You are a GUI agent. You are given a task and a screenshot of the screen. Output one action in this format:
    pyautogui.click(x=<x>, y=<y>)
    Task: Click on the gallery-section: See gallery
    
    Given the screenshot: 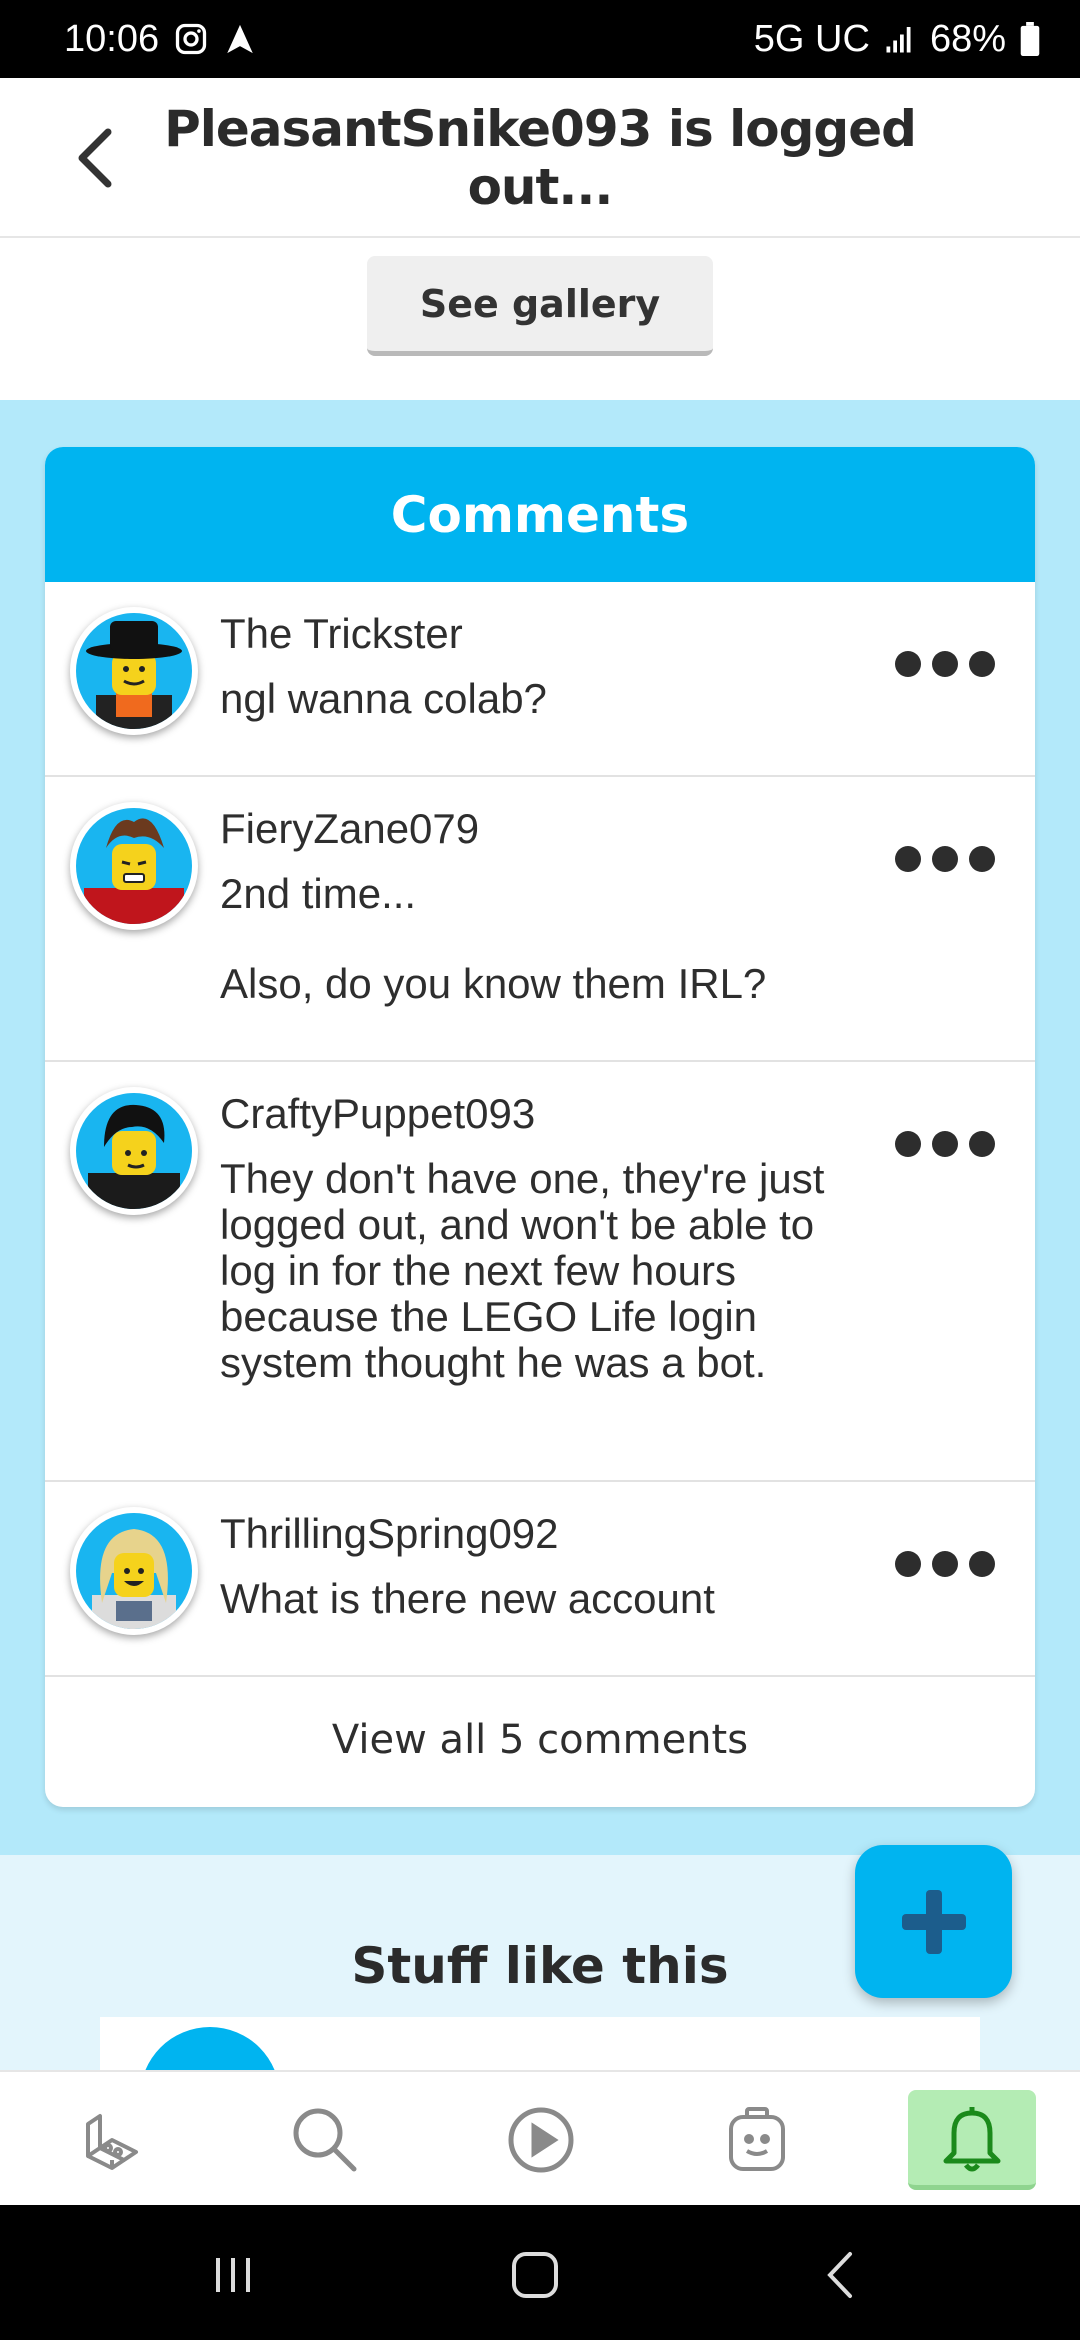 What is the action you would take?
    pyautogui.click(x=540, y=319)
    